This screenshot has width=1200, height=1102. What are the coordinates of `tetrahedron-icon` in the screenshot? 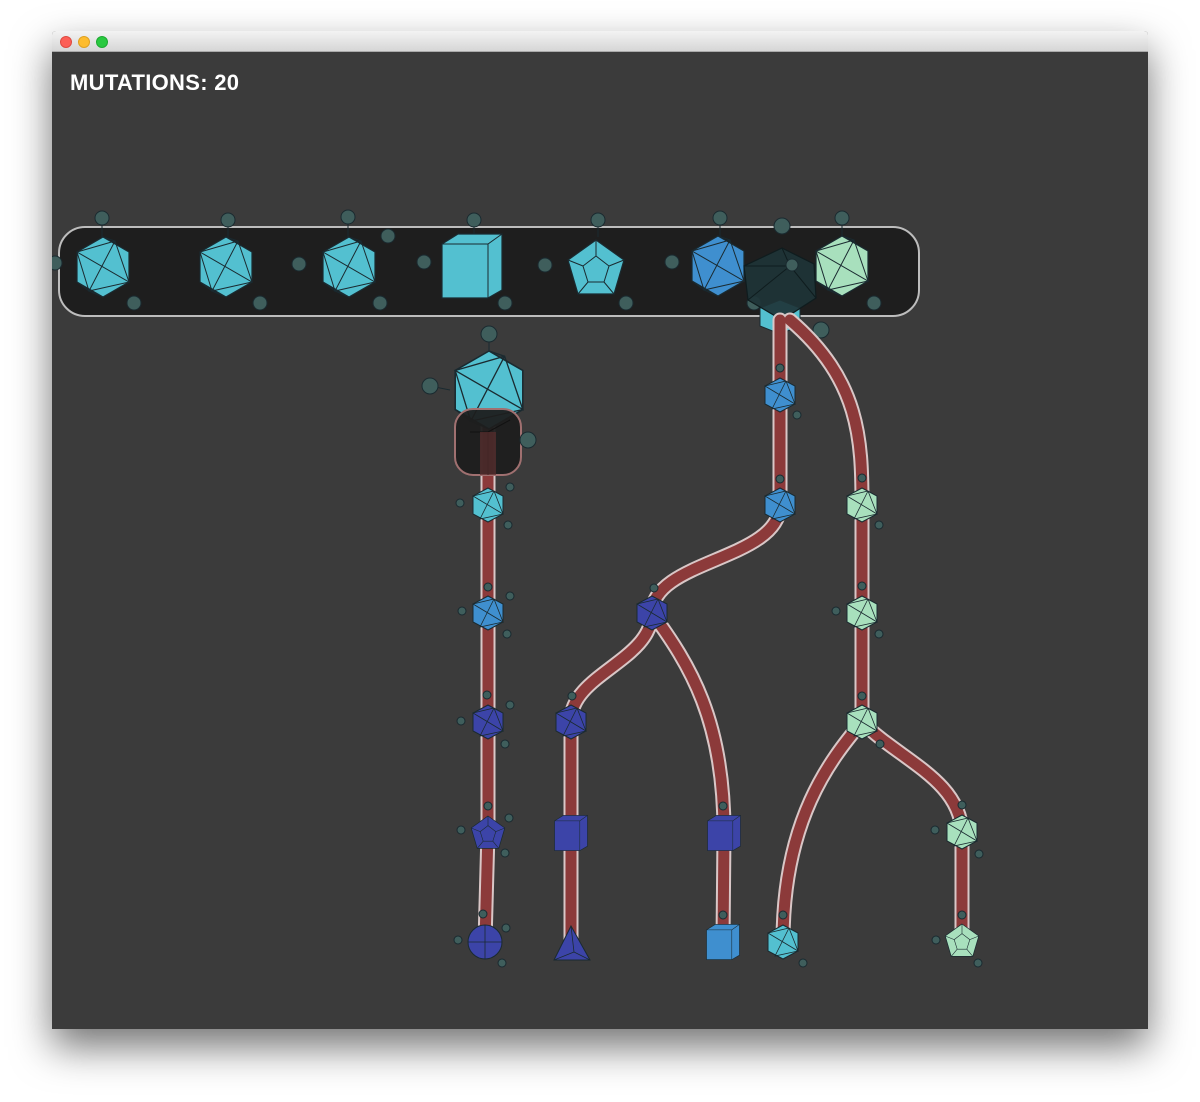 It's located at (572, 942).